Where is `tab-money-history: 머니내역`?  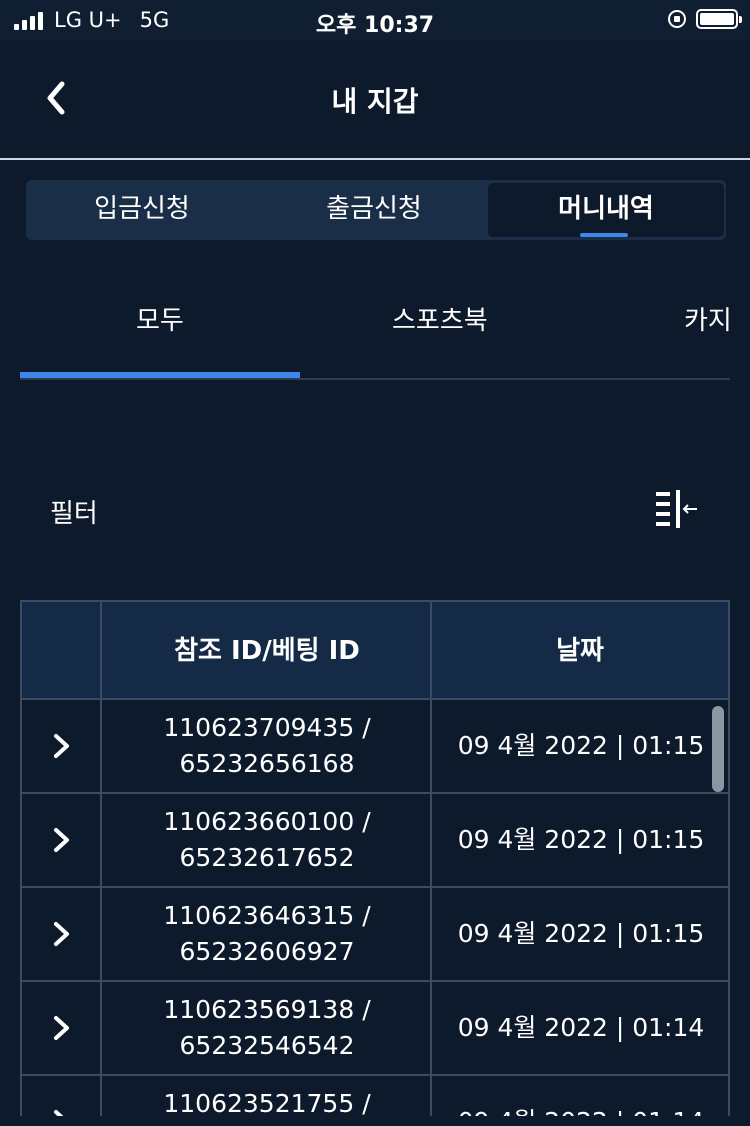
tab-money-history: 머니내역 is located at coordinates (606, 210).